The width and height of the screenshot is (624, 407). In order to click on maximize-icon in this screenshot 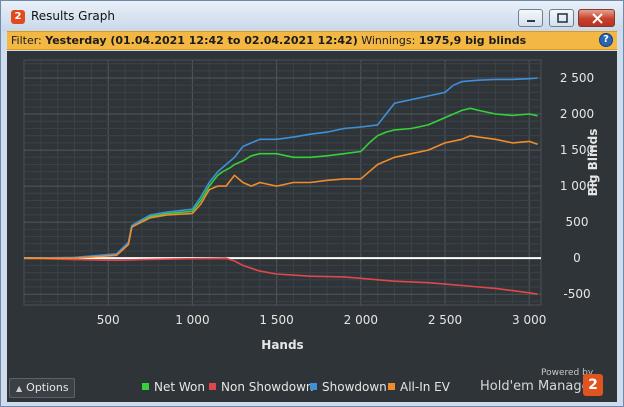, I will do `click(562, 18)`.